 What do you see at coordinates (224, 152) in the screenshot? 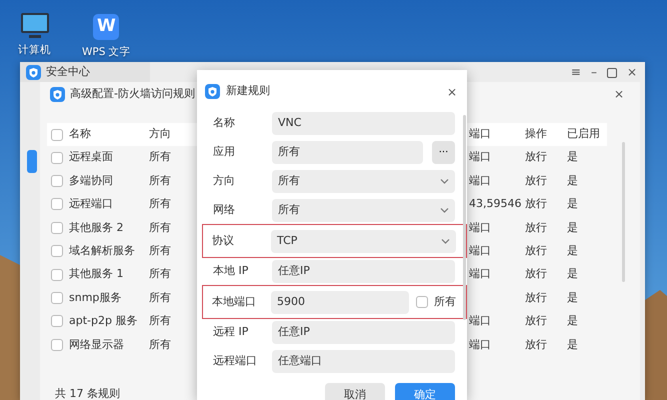
I see `field-label: 应用` at bounding box center [224, 152].